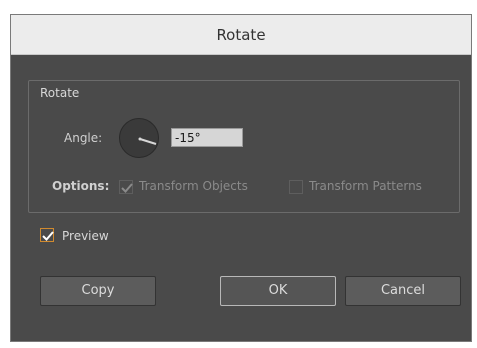 The height and width of the screenshot is (348, 477). What do you see at coordinates (139, 138) in the screenshot?
I see `angle-dial-icon` at bounding box center [139, 138].